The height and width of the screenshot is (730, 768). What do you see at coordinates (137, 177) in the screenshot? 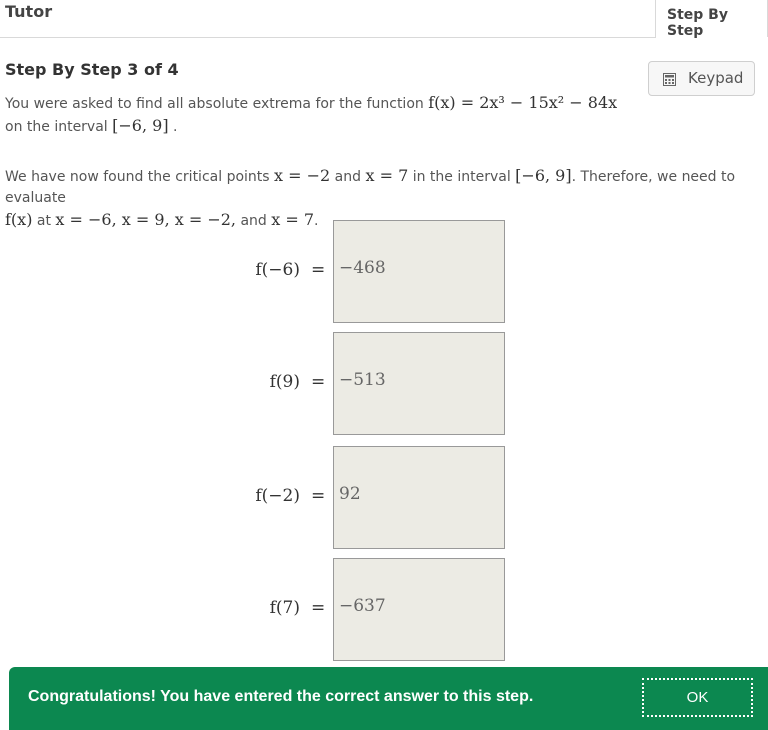
I see `critical-text-1: We have now found the critical points` at bounding box center [137, 177].